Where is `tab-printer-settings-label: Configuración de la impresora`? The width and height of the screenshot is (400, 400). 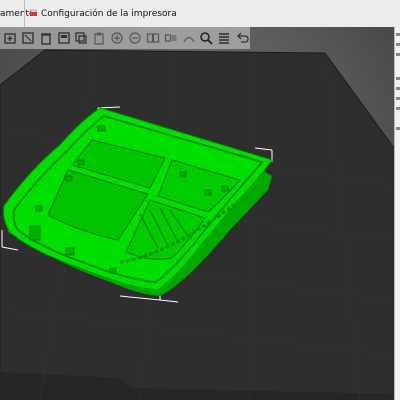
tab-printer-settings-label: Configuración de la impresora is located at coordinates (109, 13).